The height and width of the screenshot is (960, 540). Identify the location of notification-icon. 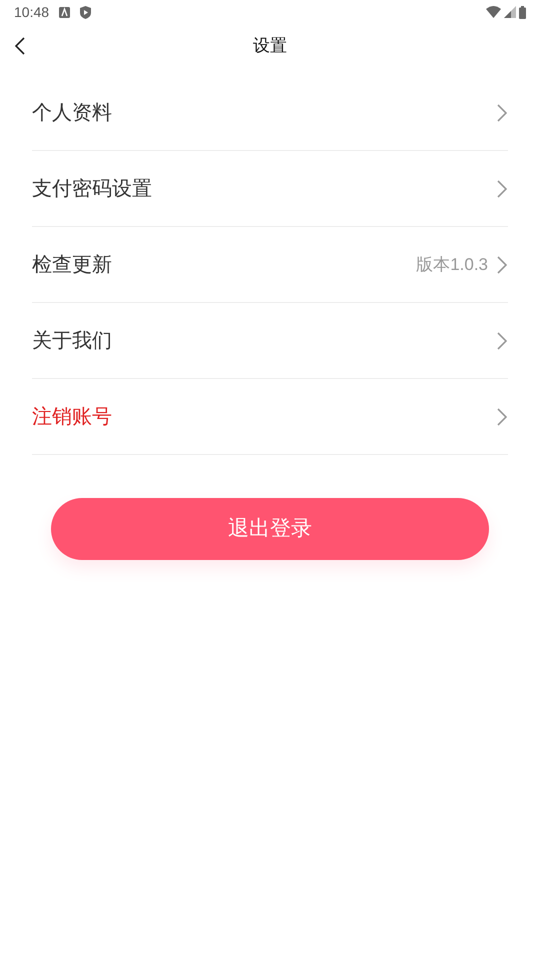
(64, 12).